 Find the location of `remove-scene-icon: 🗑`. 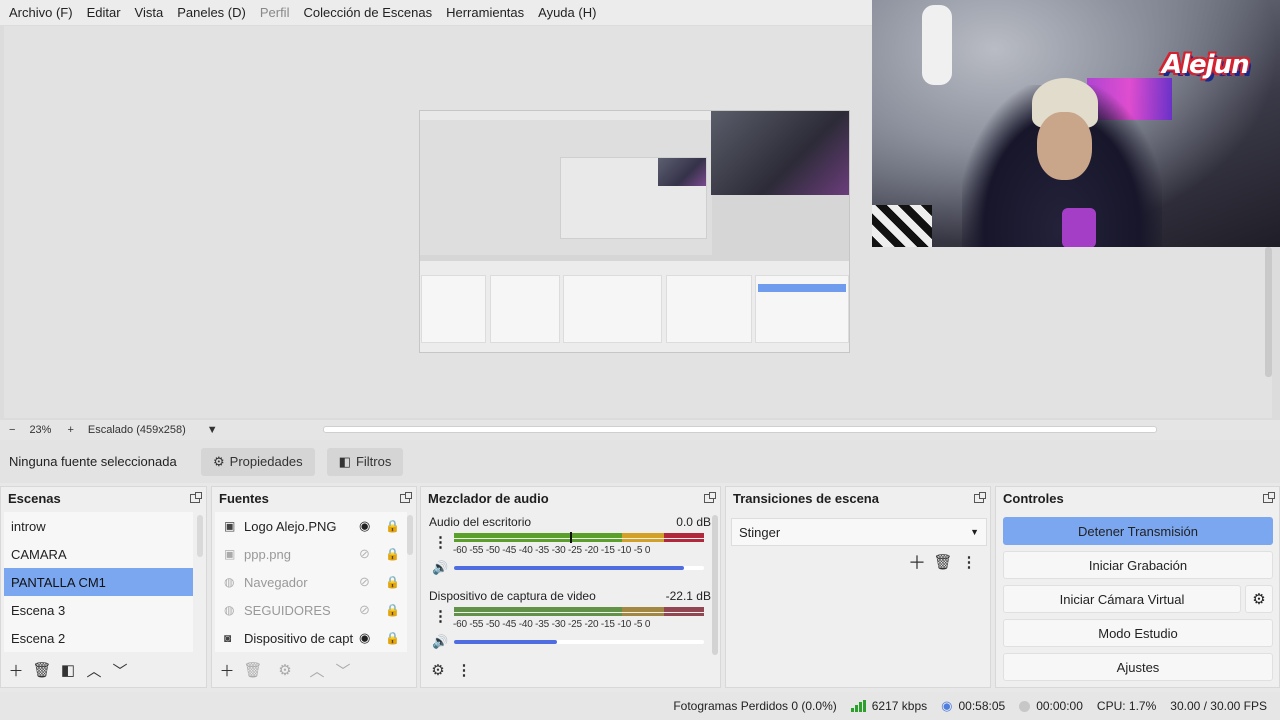

remove-scene-icon: 🗑 is located at coordinates (42, 670).